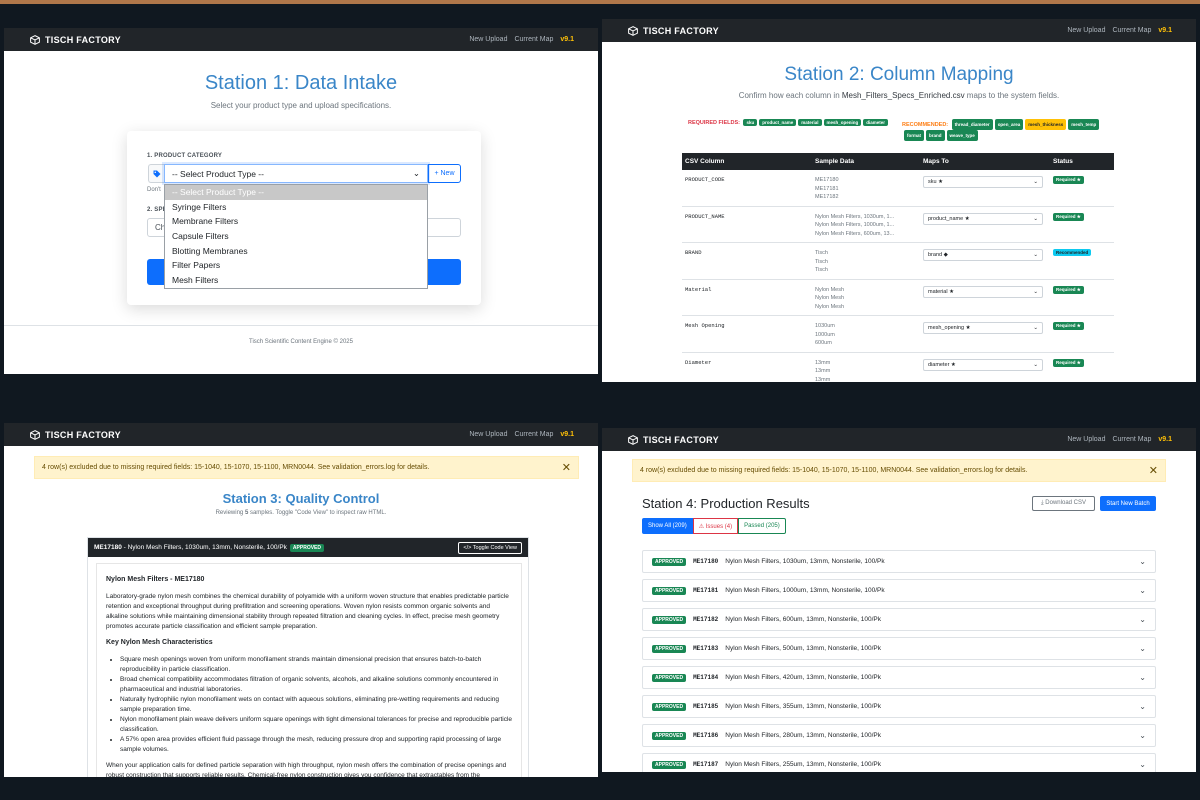  What do you see at coordinates (296, 192) in the screenshot?
I see `dropdown-option: -- Select Product Type --` at bounding box center [296, 192].